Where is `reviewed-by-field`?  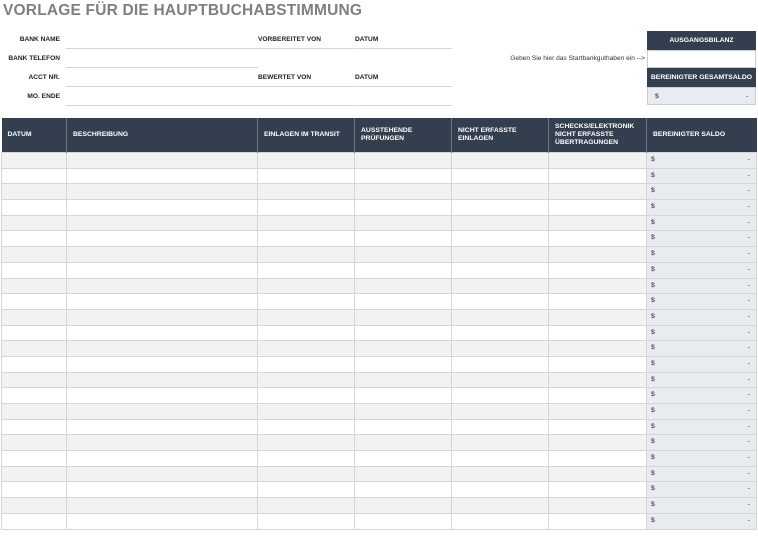 reviewed-by-field is located at coordinates (306, 86).